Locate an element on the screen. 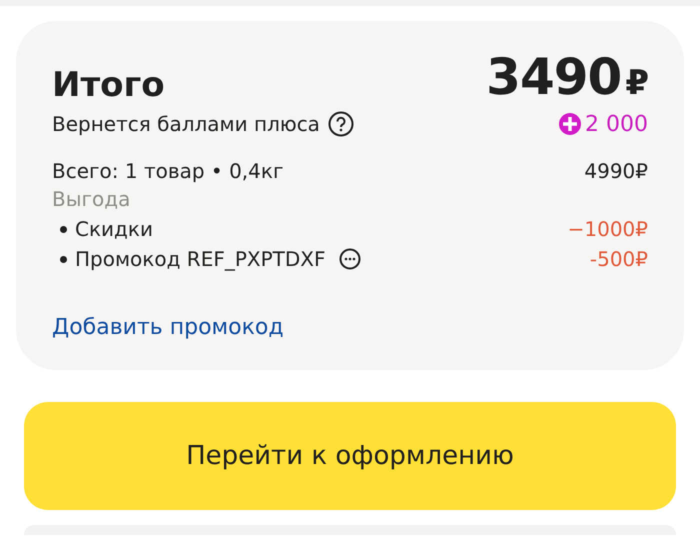 The width and height of the screenshot is (700, 556). items-price: 4990₽ is located at coordinates (616, 171).